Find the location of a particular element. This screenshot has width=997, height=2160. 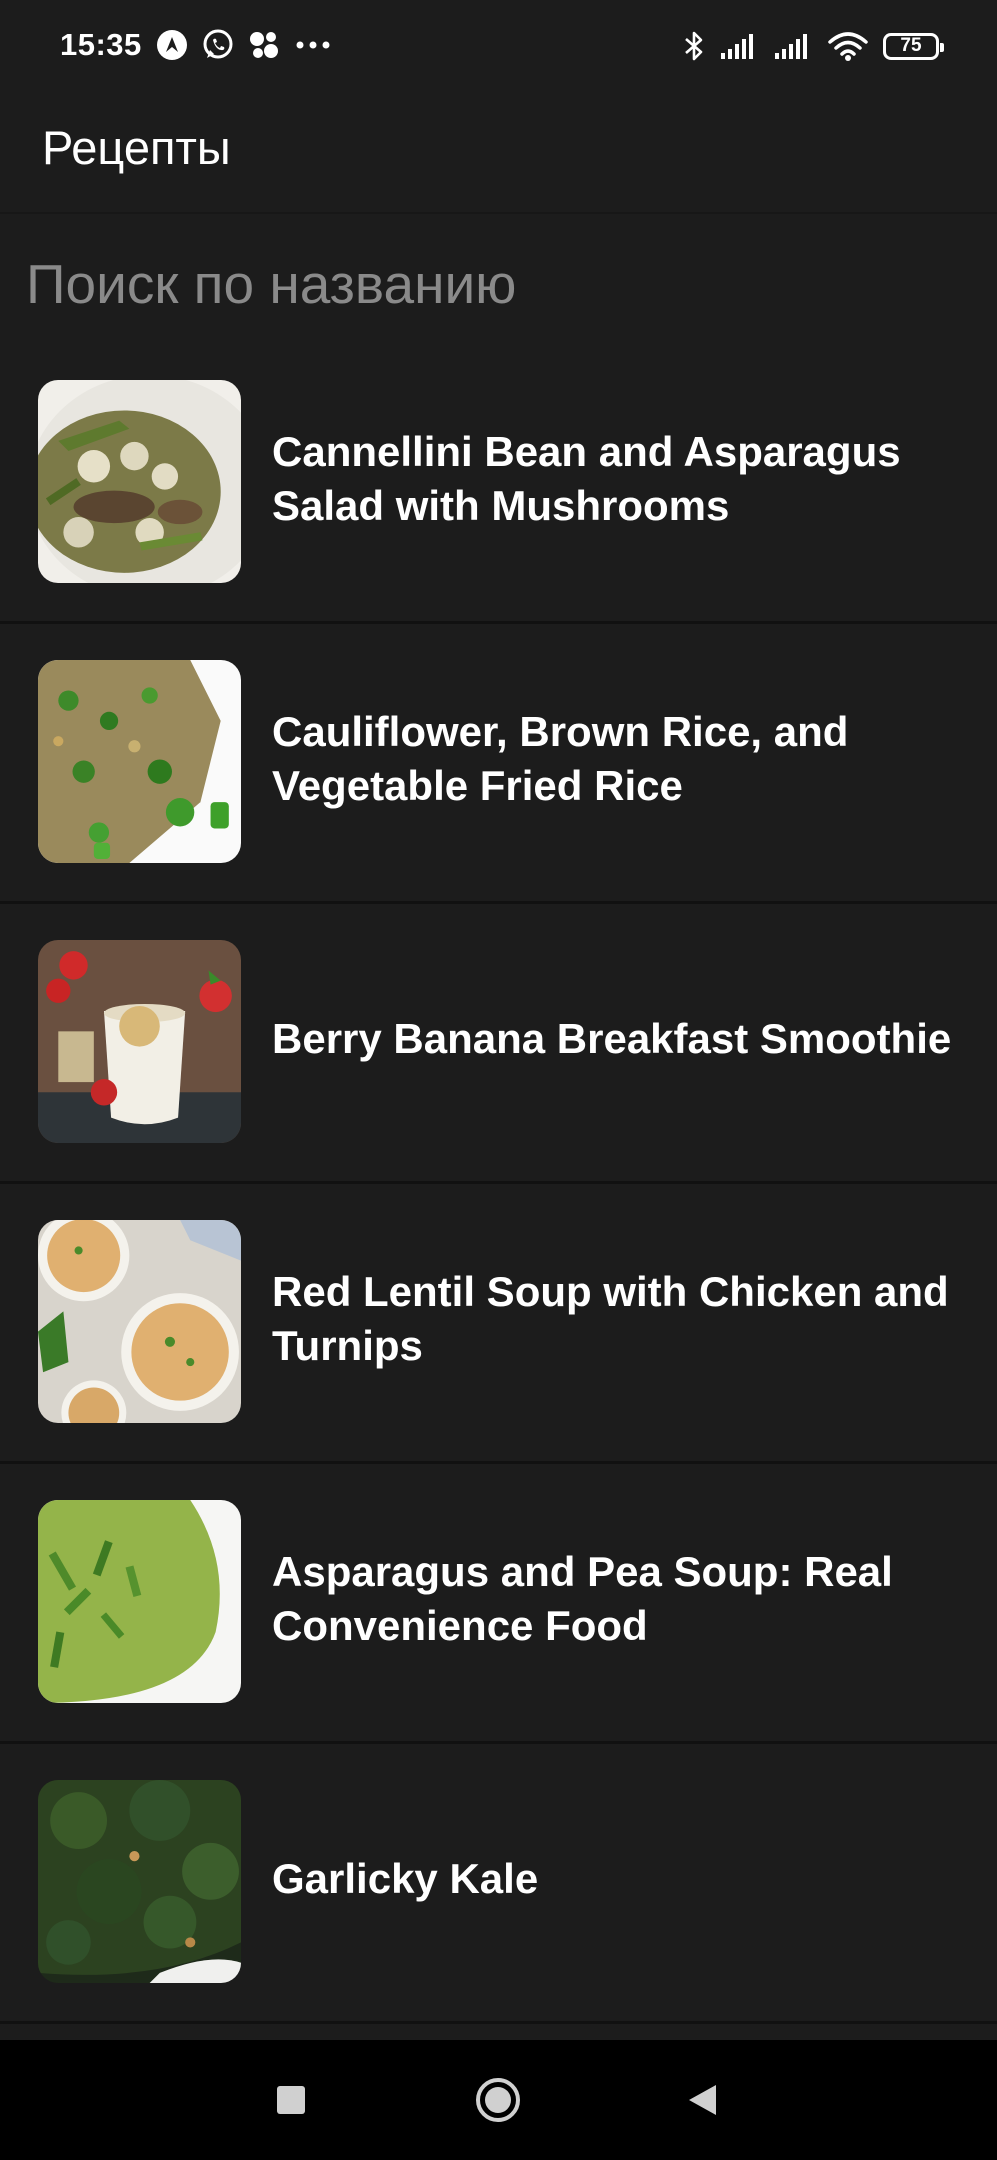

page-title: Рецепты is located at coordinates (136, 147).